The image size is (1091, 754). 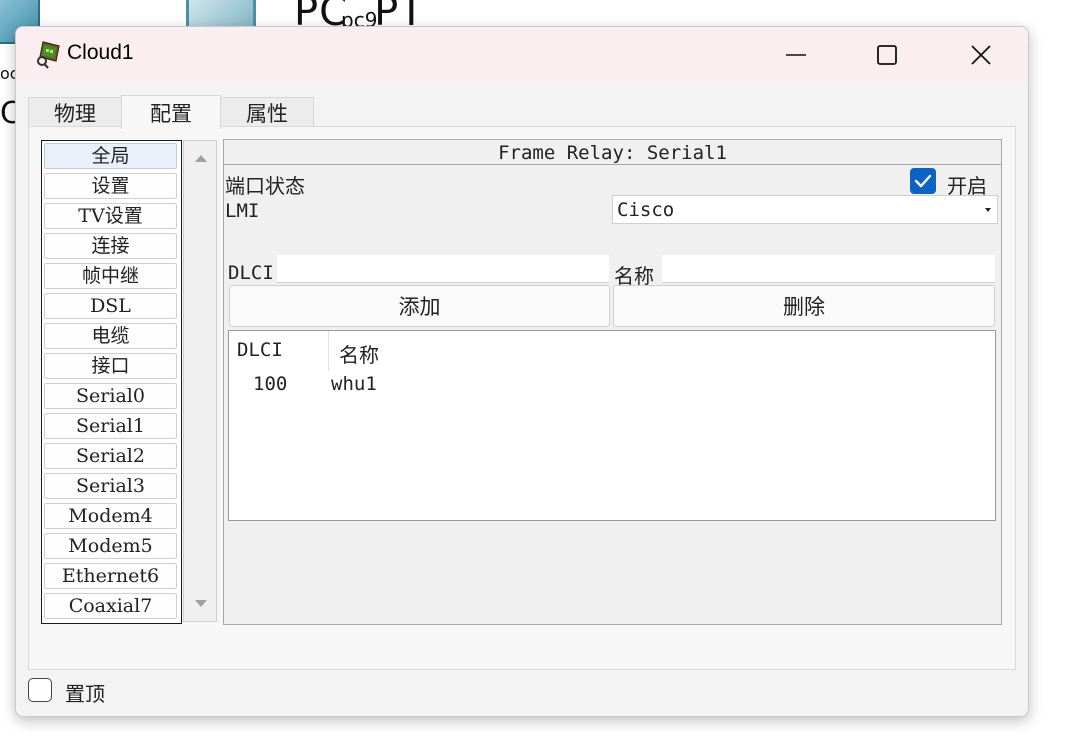 I want to click on sidebar-item-ethernet6: Ethernet6, so click(x=110, y=576).